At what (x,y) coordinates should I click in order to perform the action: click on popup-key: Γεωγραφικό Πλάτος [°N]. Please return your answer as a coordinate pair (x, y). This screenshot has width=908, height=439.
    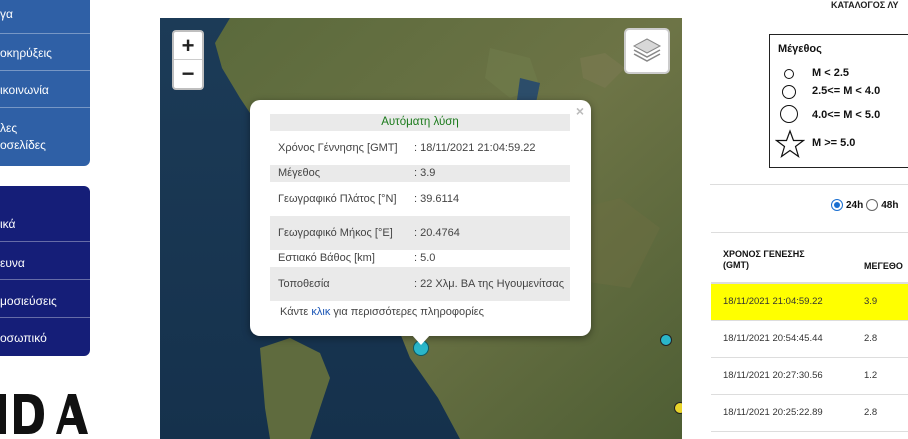
    Looking at the image, I should click on (337, 198).